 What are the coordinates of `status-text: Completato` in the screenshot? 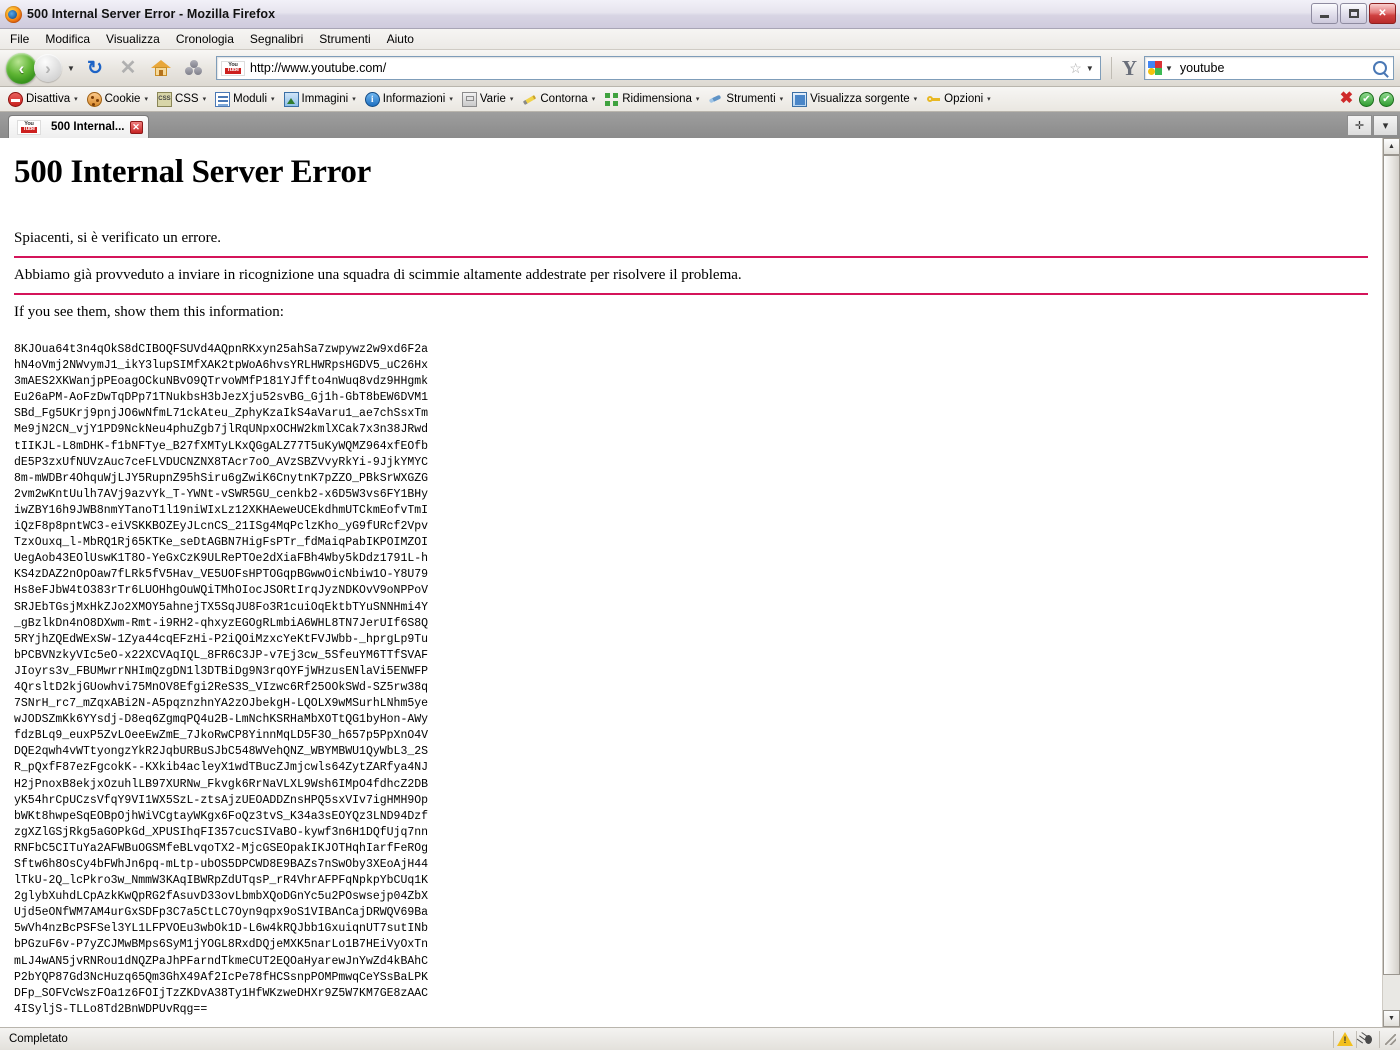 It's located at (38, 1039).